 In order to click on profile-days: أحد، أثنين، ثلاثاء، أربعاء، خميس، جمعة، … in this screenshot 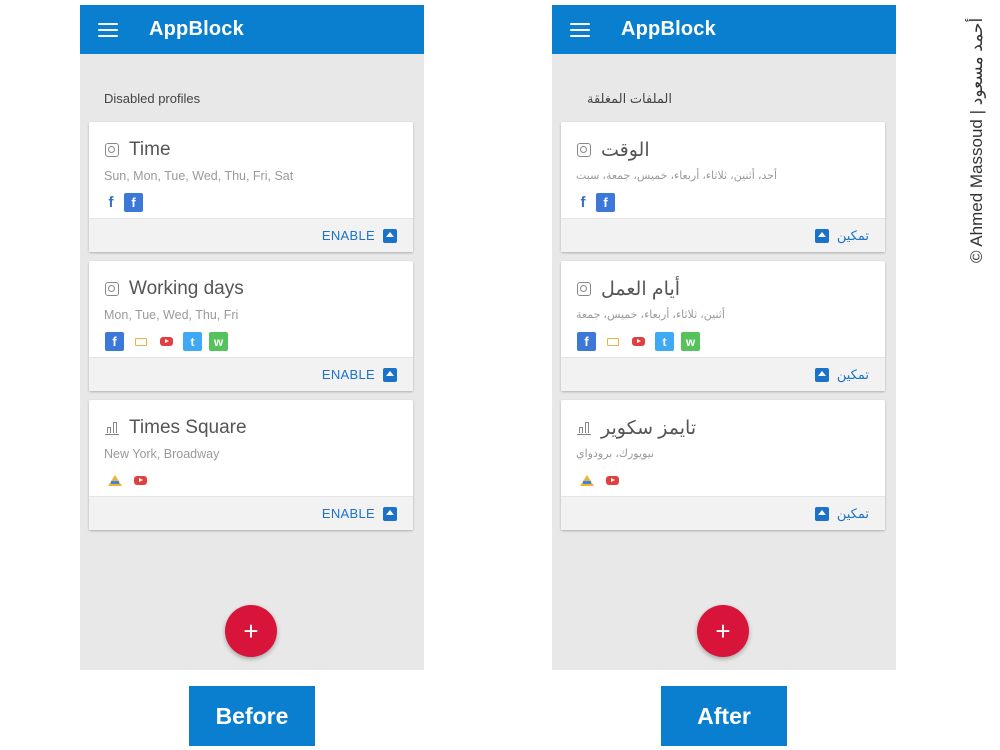, I will do `click(677, 176)`.